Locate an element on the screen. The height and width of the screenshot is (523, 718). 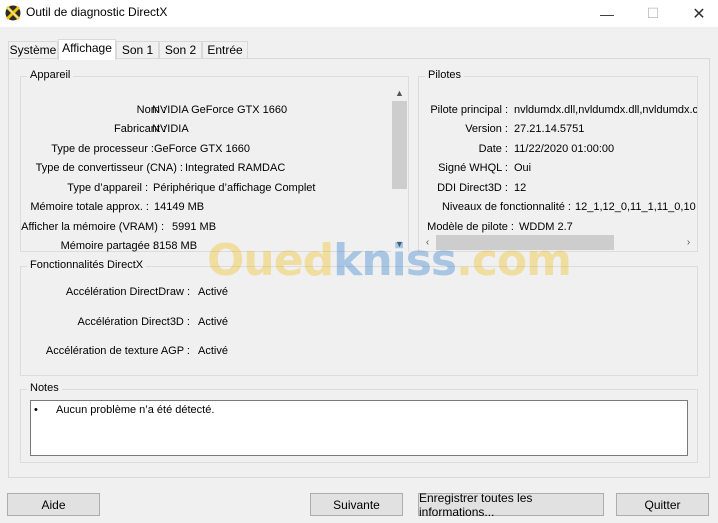
device-value: Périphérique d’affichage Complet is located at coordinates (234, 188).